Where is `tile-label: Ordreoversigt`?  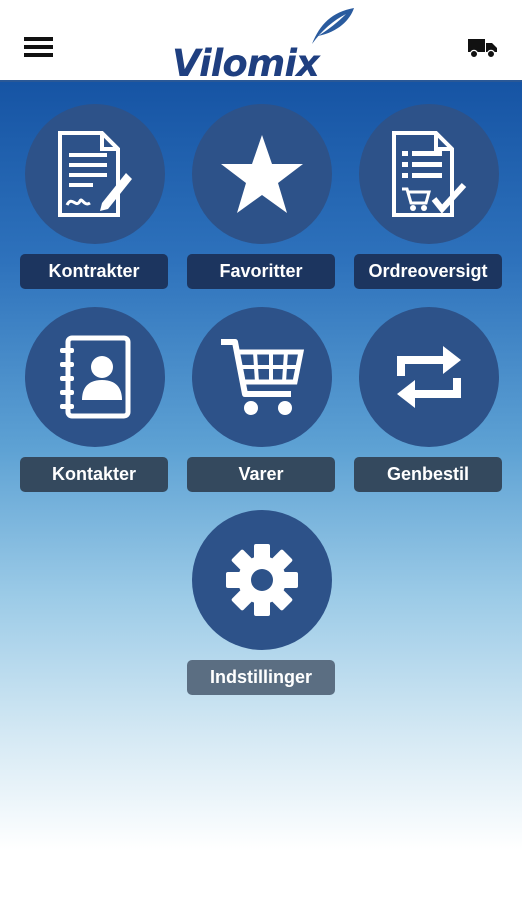 tile-label: Ordreoversigt is located at coordinates (428, 271).